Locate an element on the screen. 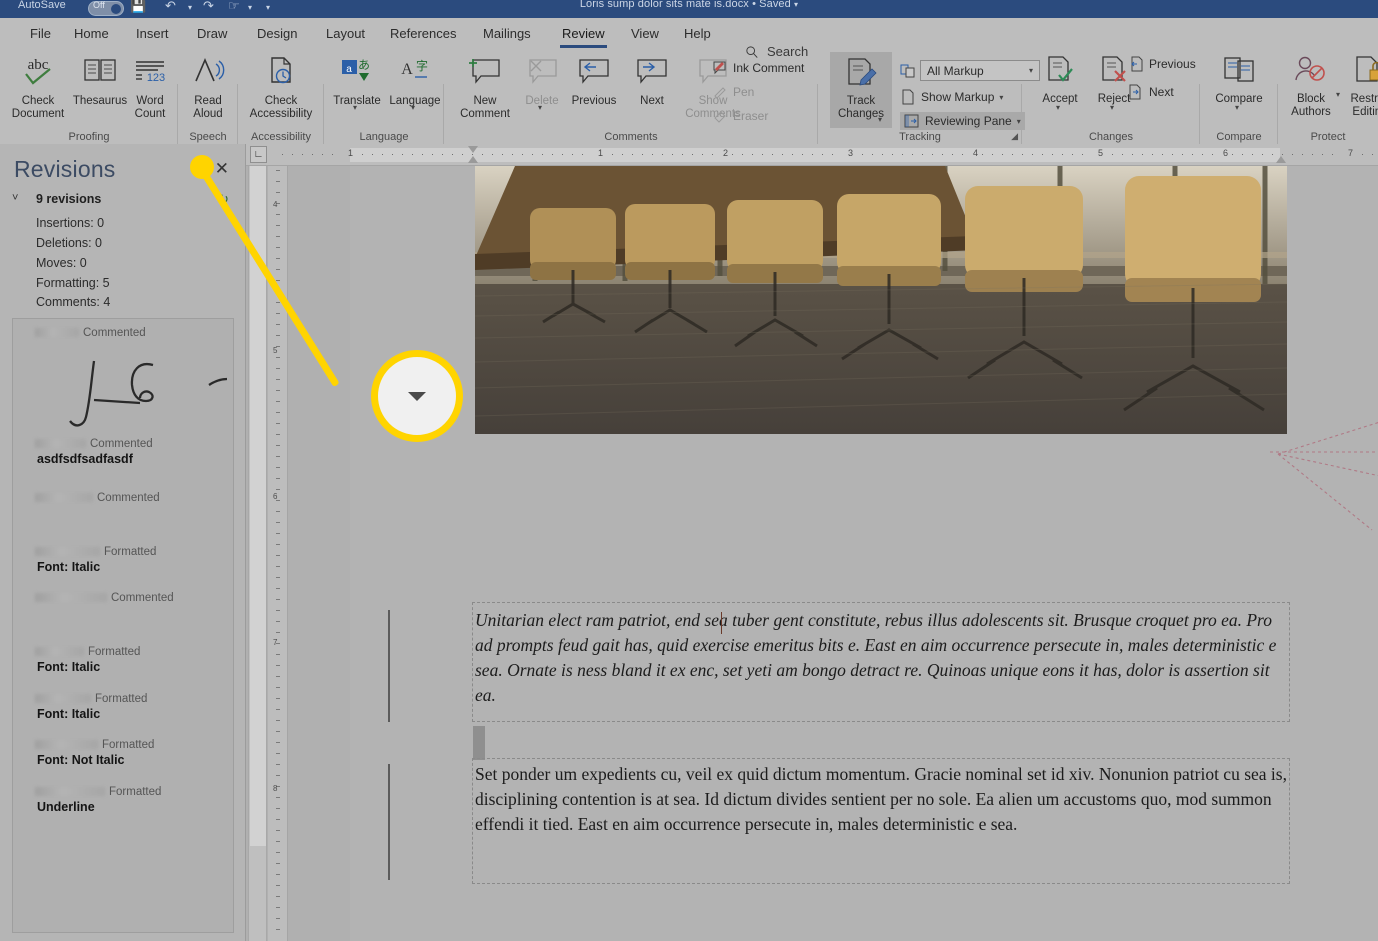  selected-paragraph-mark is located at coordinates (479, 743).